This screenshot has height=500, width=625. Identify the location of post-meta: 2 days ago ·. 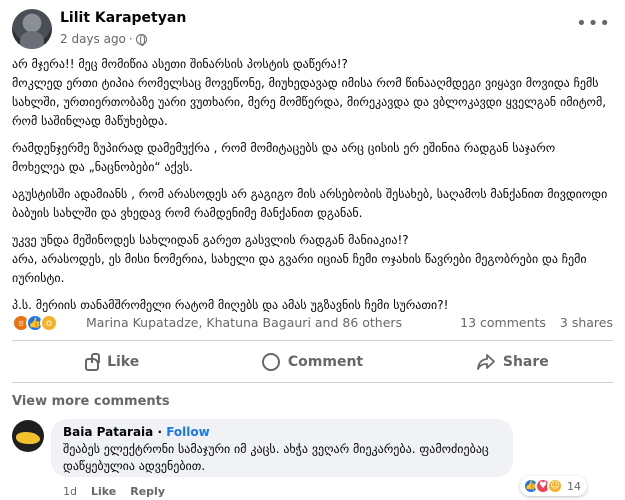
(103, 39).